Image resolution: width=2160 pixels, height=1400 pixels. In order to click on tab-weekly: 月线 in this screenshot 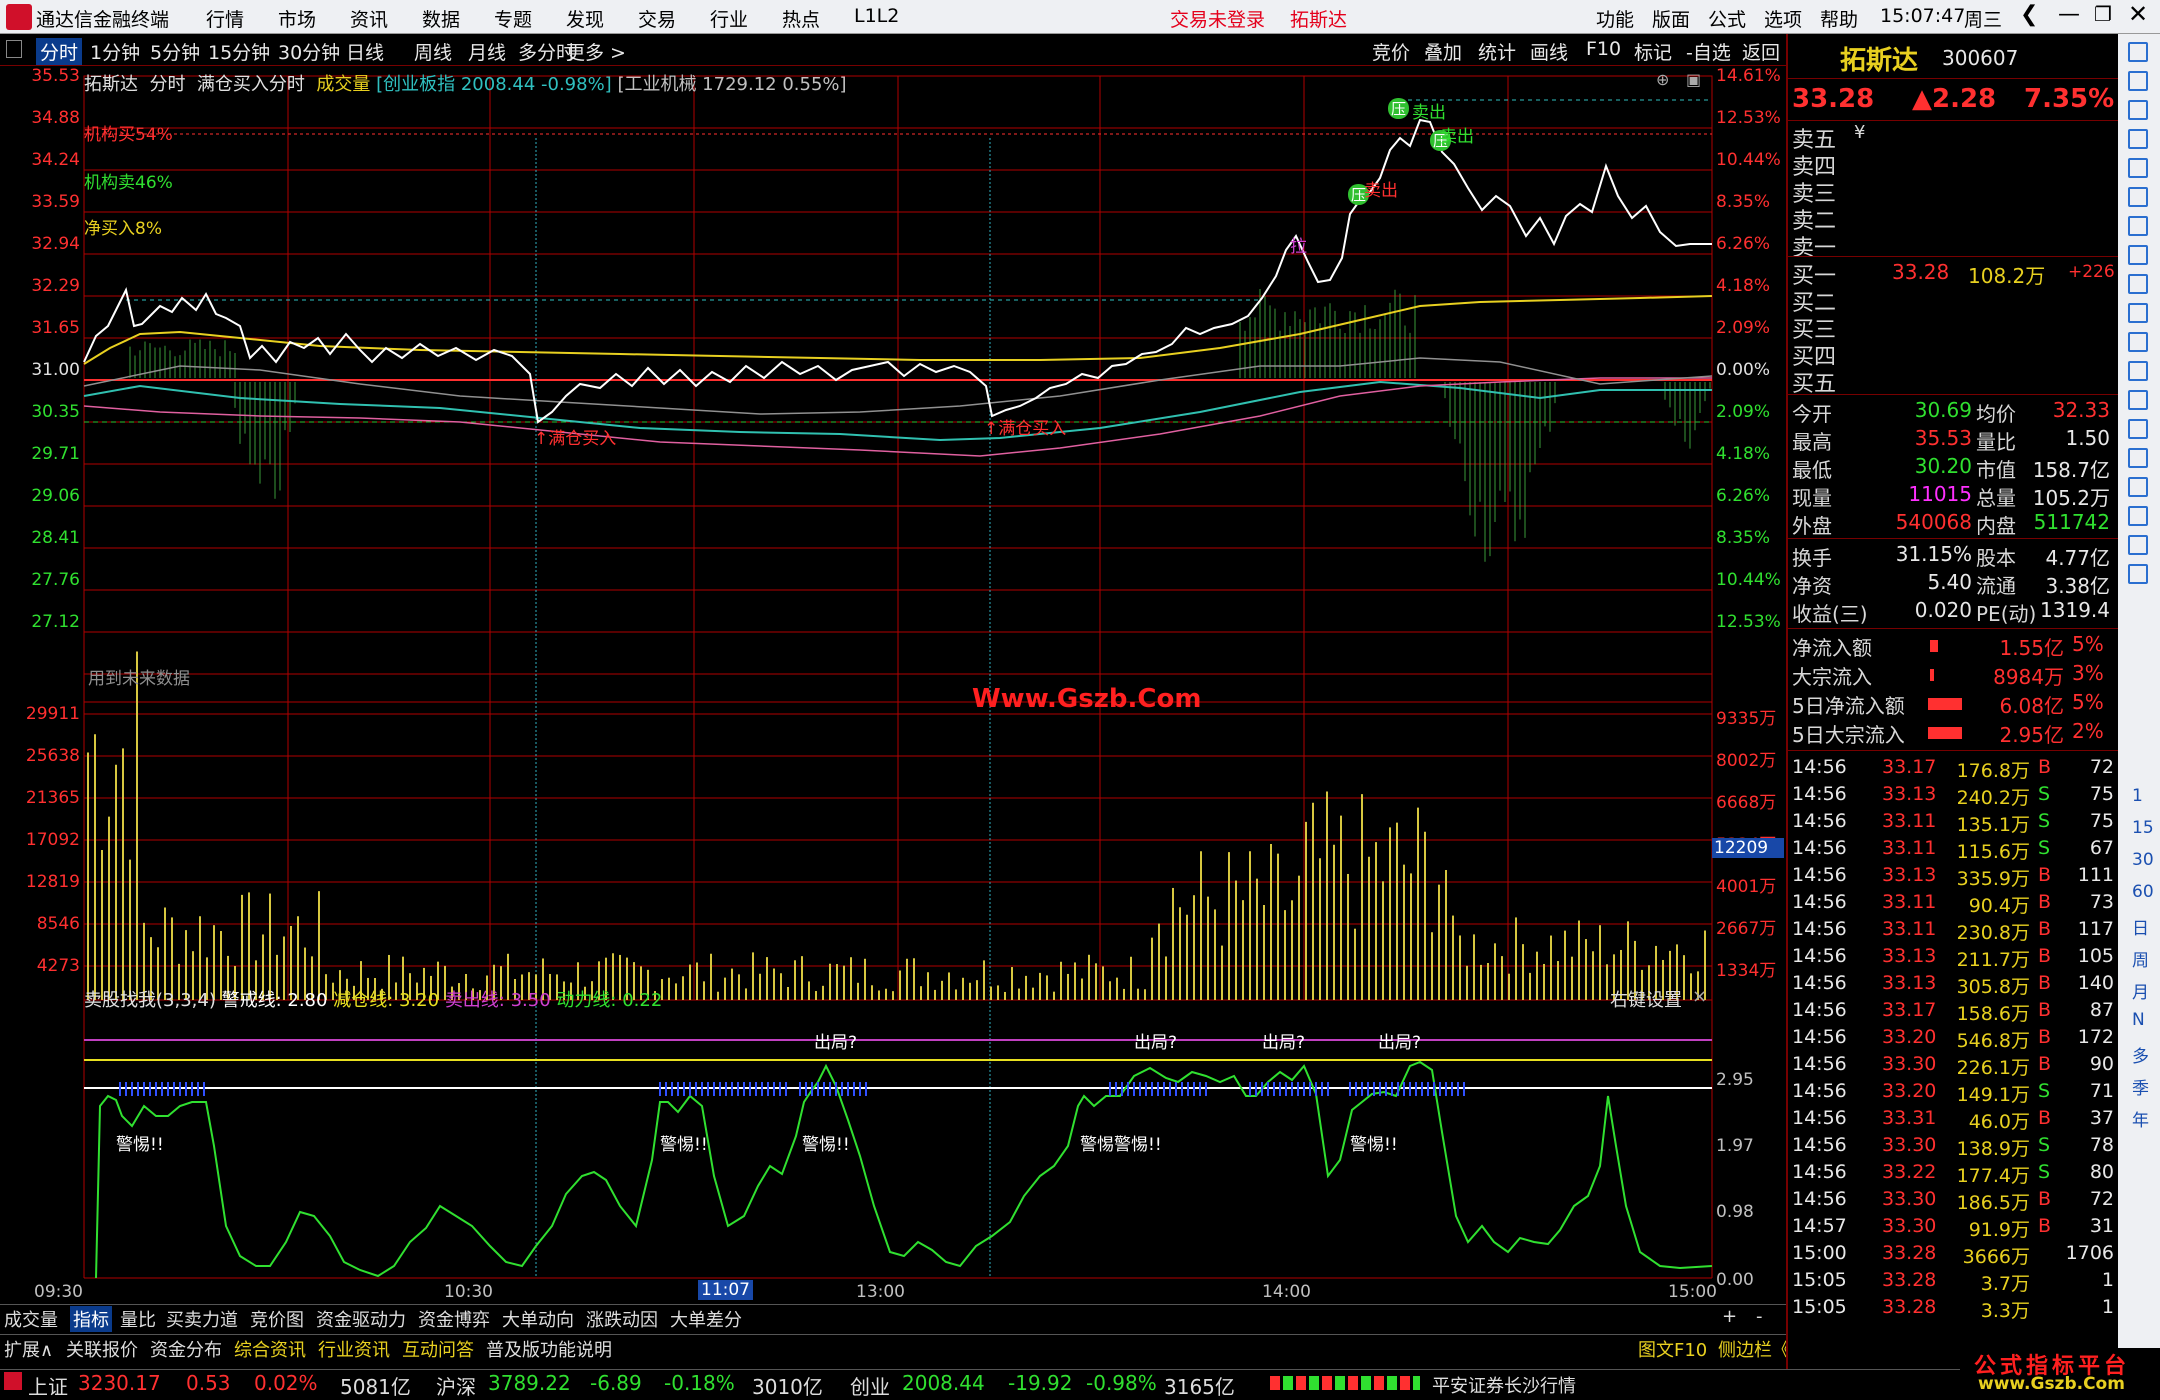, I will do `click(487, 51)`.